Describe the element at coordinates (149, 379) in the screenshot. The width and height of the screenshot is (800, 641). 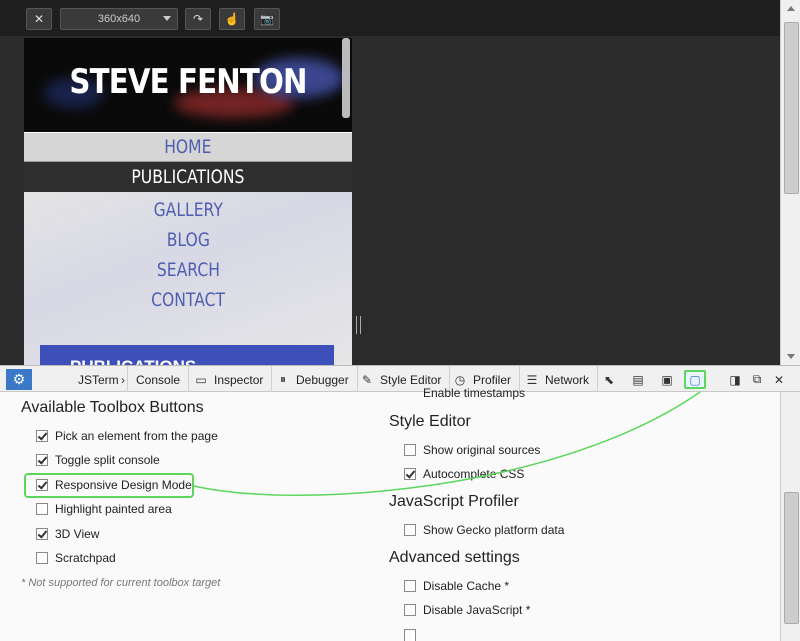
I see `tab-console: › Console` at that location.